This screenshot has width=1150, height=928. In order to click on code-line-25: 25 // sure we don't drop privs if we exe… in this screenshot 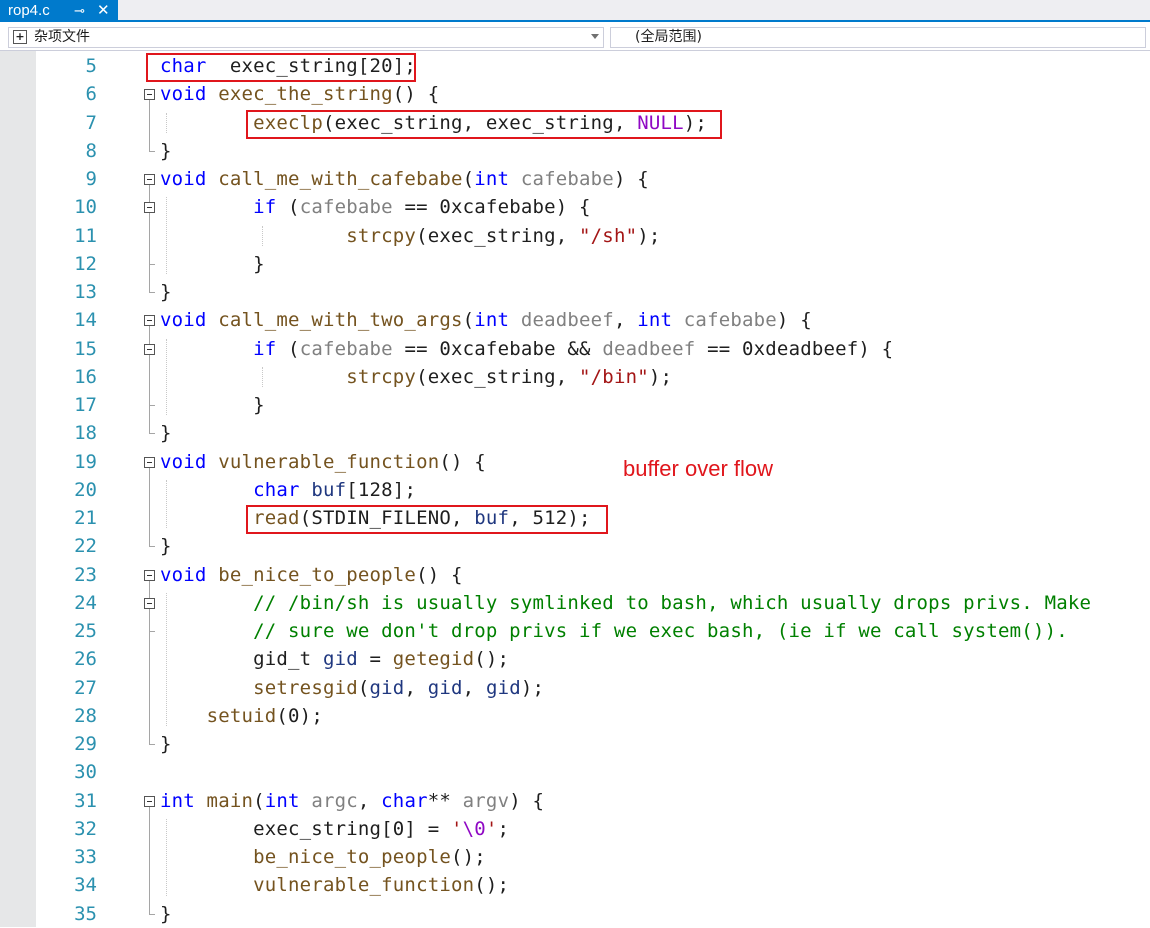, I will do `click(575, 631)`.